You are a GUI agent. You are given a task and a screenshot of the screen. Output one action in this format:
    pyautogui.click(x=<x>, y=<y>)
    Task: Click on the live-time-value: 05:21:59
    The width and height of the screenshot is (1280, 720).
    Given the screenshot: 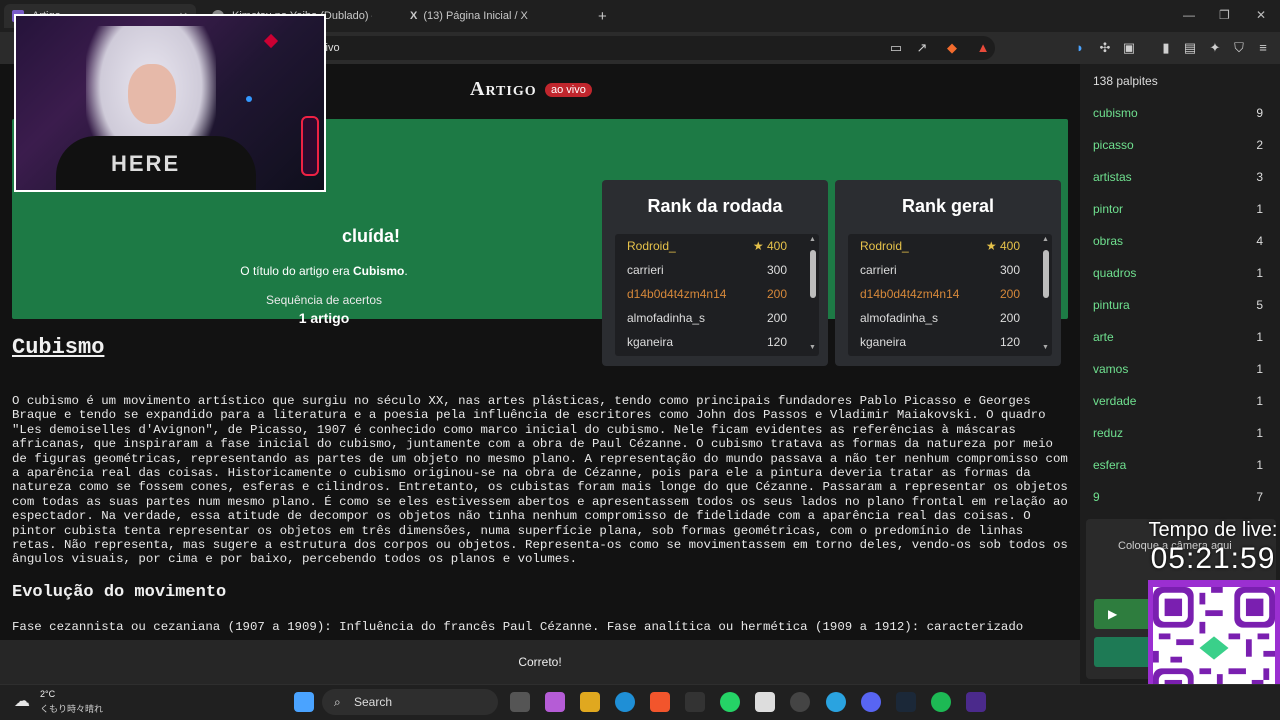 What is the action you would take?
    pyautogui.click(x=1213, y=558)
    